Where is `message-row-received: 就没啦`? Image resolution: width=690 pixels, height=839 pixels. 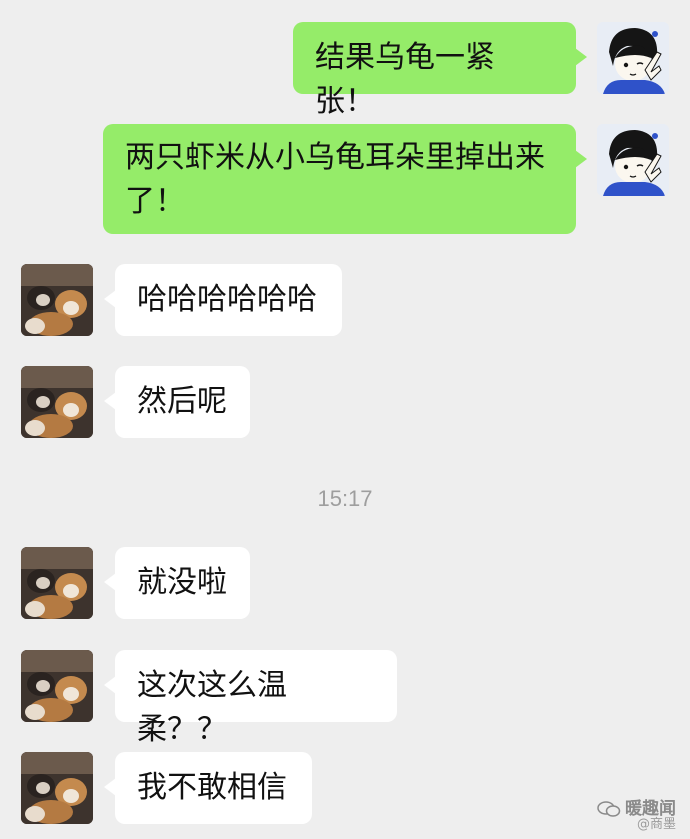
message-row-received: 就没啦 is located at coordinates (345, 583).